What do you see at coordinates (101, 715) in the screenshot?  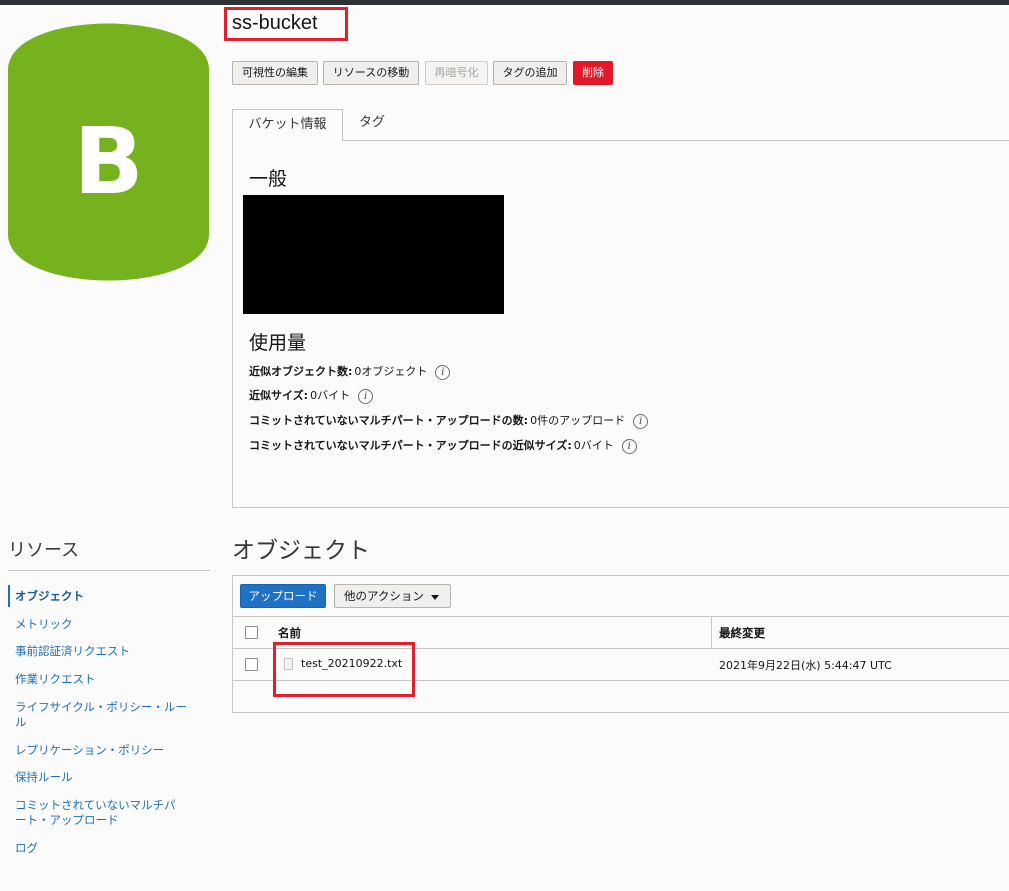 I see `sidebar-item-lifecycle-rules: ライフサイクル・ポリシー・ルール` at bounding box center [101, 715].